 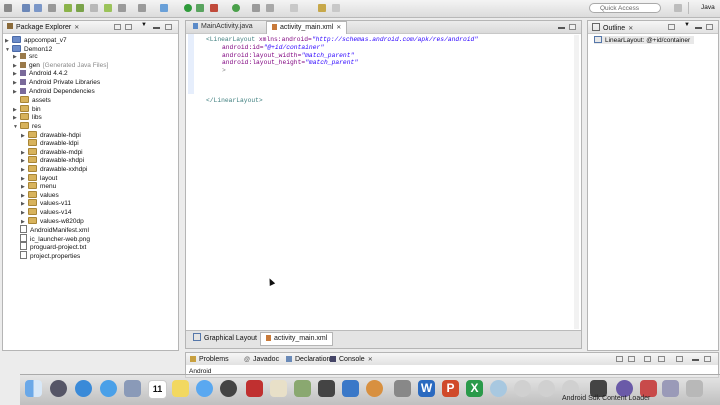 What do you see at coordinates (128, 27) in the screenshot?
I see `link-editor-icon` at bounding box center [128, 27].